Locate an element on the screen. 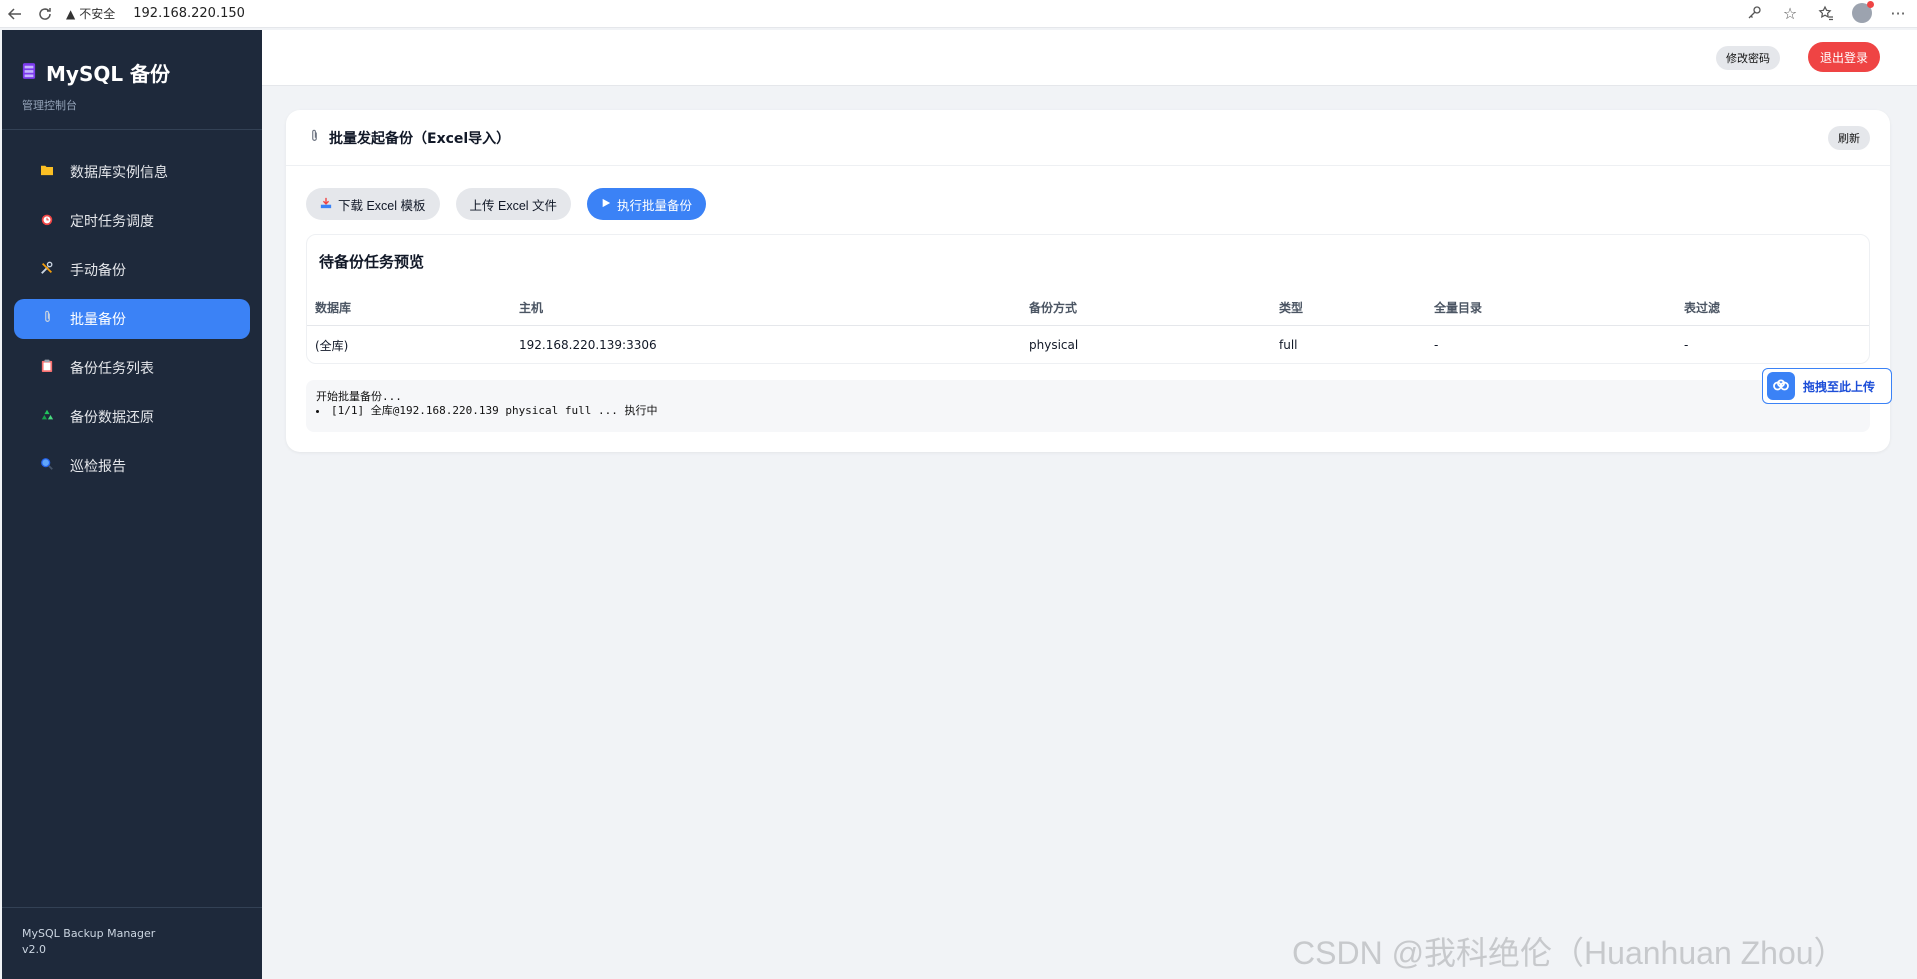 The height and width of the screenshot is (979, 1917). batch-toolbar: 下载 Excel 模板 上传 Excel 文件 执行批量备份 is located at coordinates (506, 204).